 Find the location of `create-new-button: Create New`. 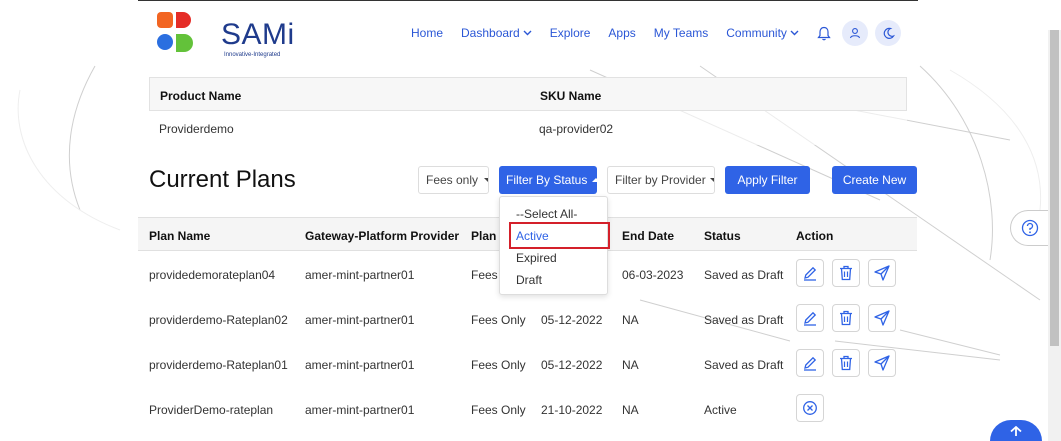

create-new-button: Create New is located at coordinates (874, 180).